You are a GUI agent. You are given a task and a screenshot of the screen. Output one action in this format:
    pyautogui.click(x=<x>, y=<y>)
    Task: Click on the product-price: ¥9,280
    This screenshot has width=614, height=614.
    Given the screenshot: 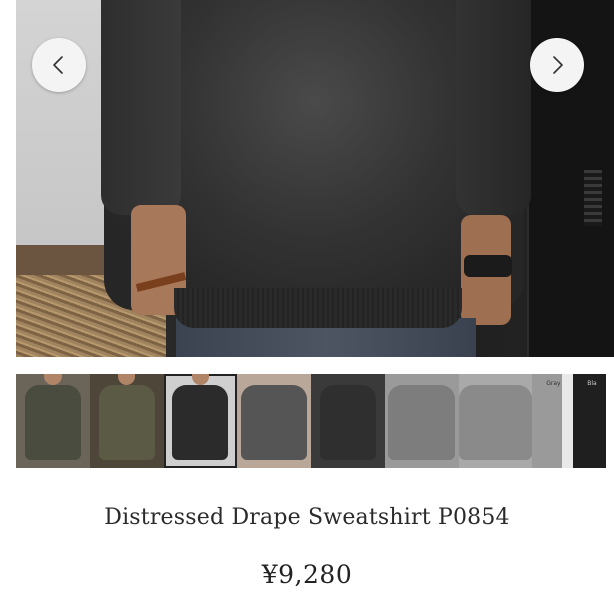 What is the action you would take?
    pyautogui.click(x=307, y=574)
    